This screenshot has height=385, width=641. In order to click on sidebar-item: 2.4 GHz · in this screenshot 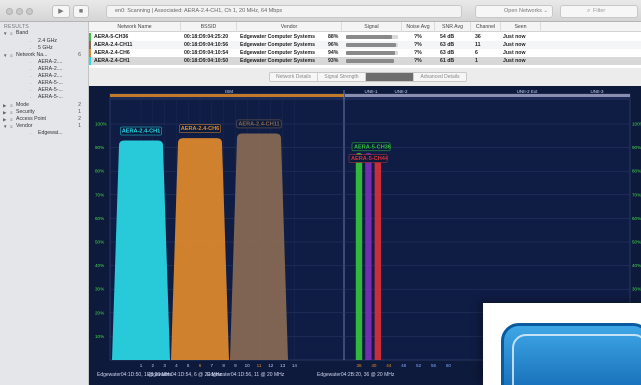, I will do `click(44, 41)`.